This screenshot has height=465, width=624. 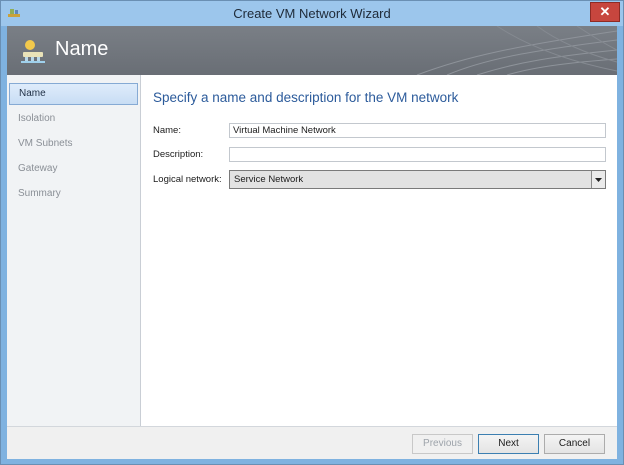 I want to click on title-bar: Create VM Network Wizard ✕, so click(x=312, y=13).